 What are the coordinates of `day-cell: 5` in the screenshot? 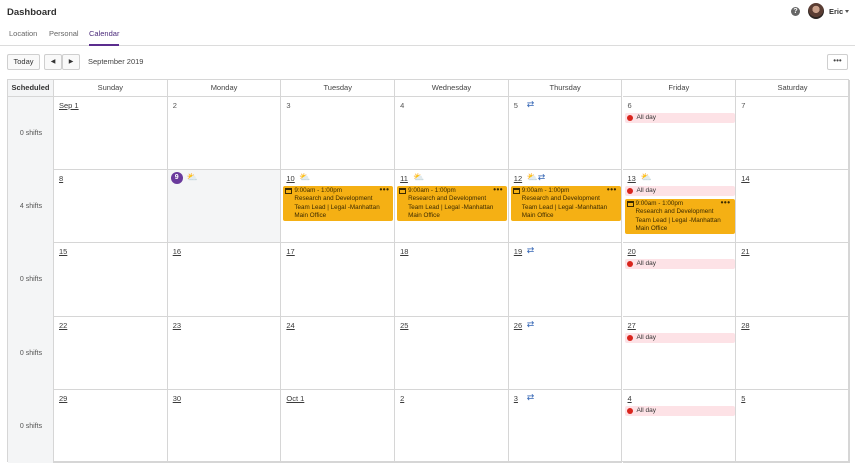 It's located at (793, 426).